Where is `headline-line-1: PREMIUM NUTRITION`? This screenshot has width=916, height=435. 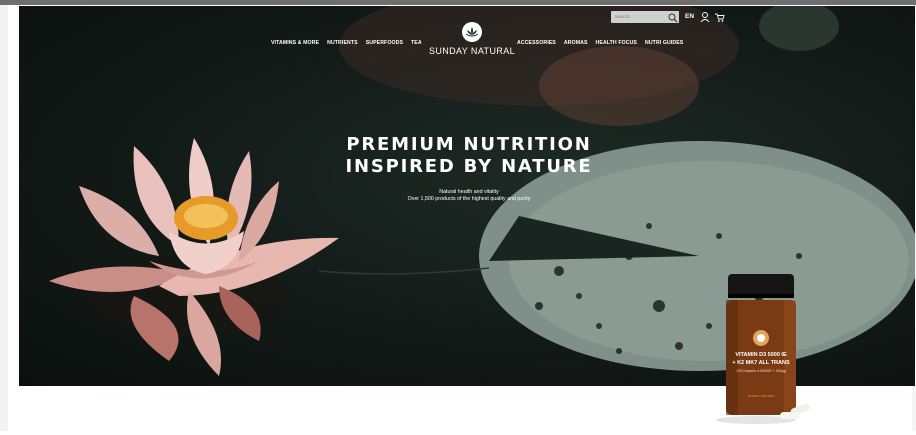
headline-line-1: PREMIUM NUTRITION is located at coordinates (469, 144).